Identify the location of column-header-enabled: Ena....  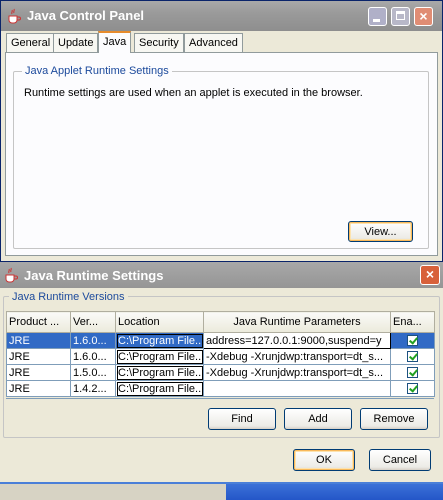
(412, 322).